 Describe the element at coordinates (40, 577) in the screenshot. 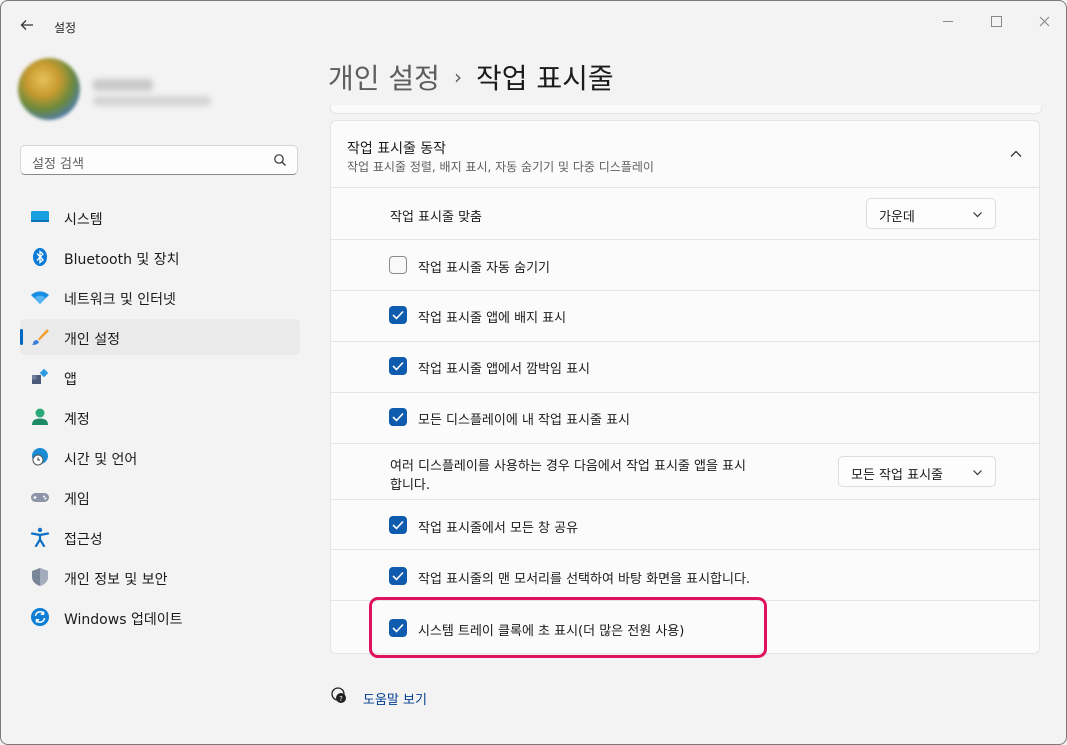

I see `shield-icon` at that location.